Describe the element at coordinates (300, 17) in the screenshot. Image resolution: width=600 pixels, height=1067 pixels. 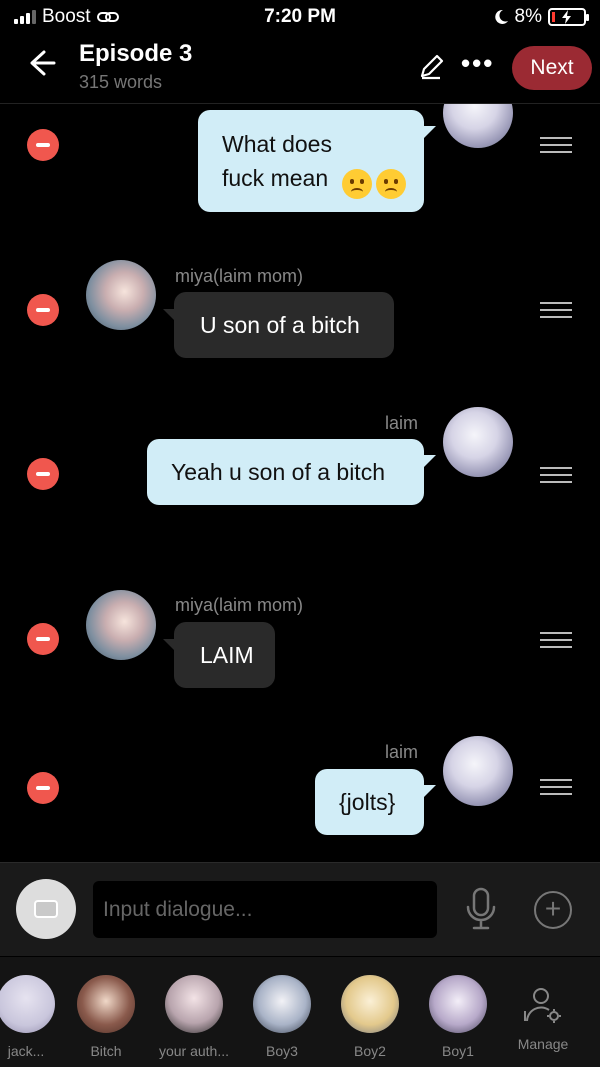
I see `status-bar: Boost 7:20 PM 8%` at that location.